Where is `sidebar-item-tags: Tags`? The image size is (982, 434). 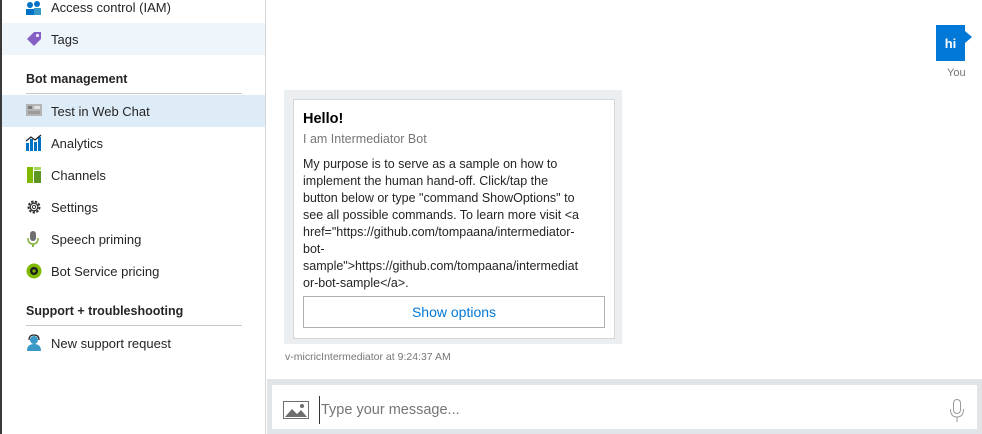
sidebar-item-tags: Tags is located at coordinates (133, 39).